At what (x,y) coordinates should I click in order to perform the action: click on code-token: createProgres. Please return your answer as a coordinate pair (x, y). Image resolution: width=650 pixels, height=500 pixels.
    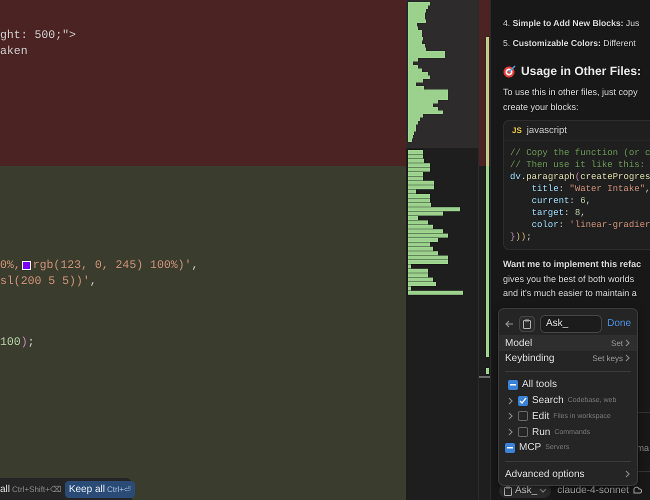
    Looking at the image, I should click on (615, 177).